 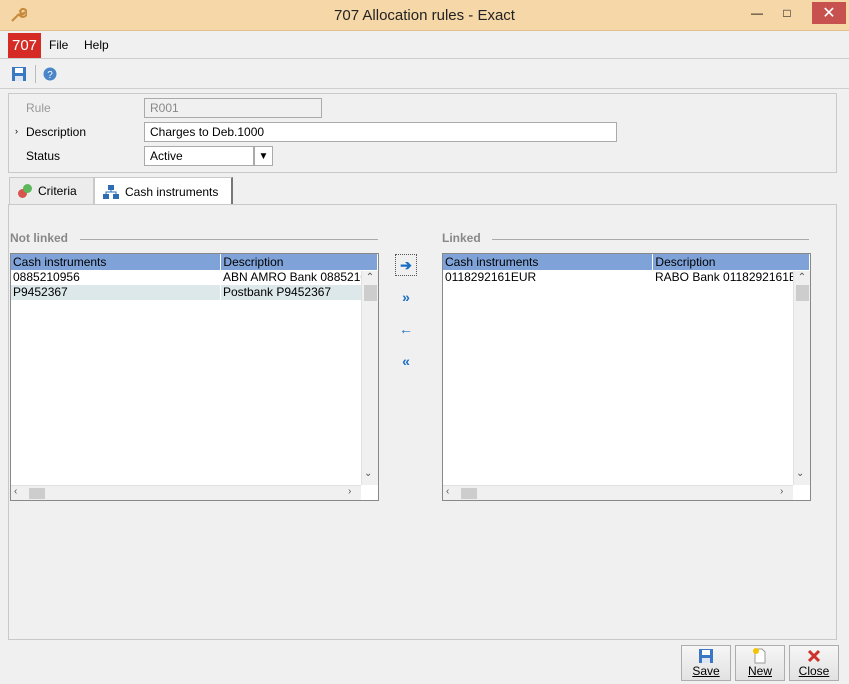 I want to click on cell-description: ABN AMRO Bank 0885210956, so click(x=292, y=277).